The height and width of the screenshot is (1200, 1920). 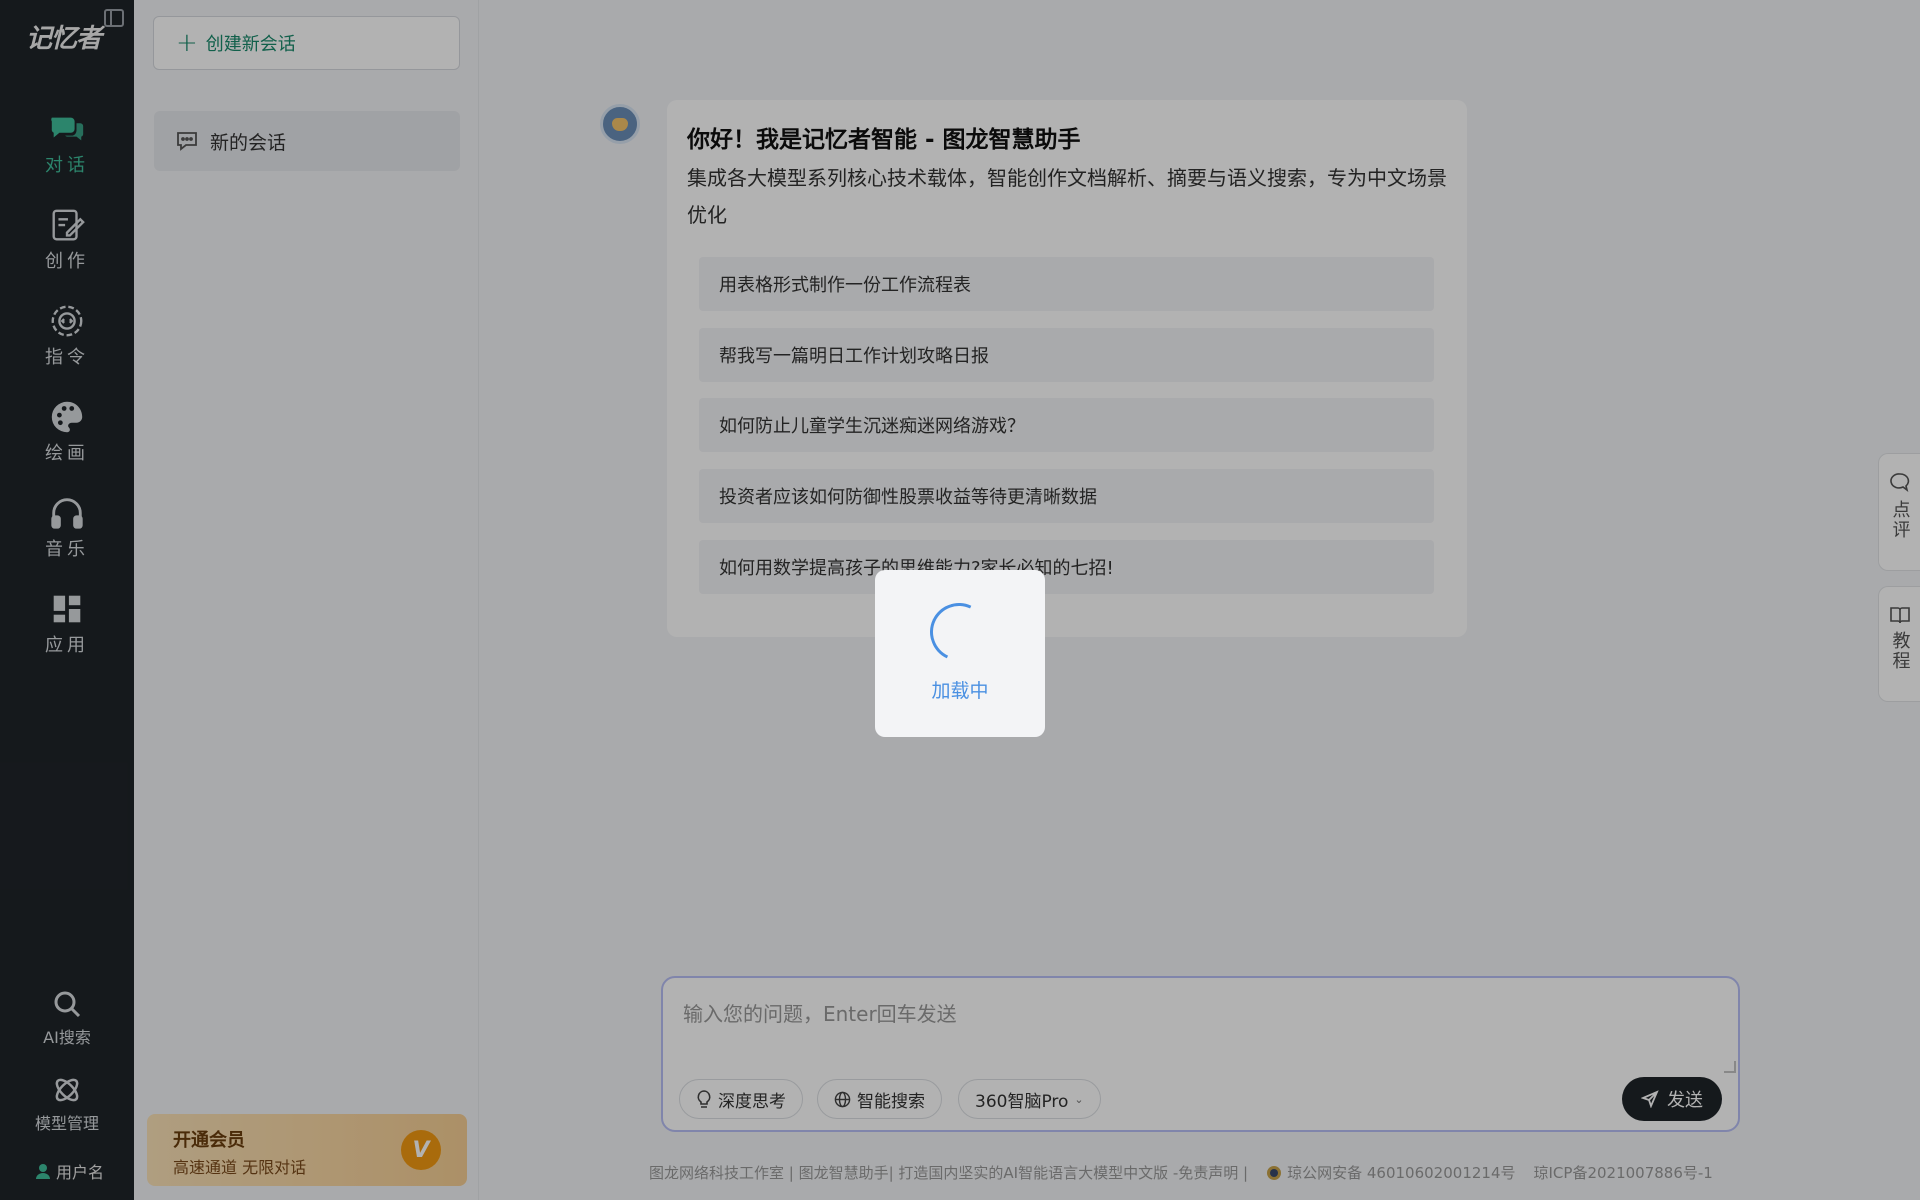 I want to click on loading-spinner-icon, so click(x=959, y=632).